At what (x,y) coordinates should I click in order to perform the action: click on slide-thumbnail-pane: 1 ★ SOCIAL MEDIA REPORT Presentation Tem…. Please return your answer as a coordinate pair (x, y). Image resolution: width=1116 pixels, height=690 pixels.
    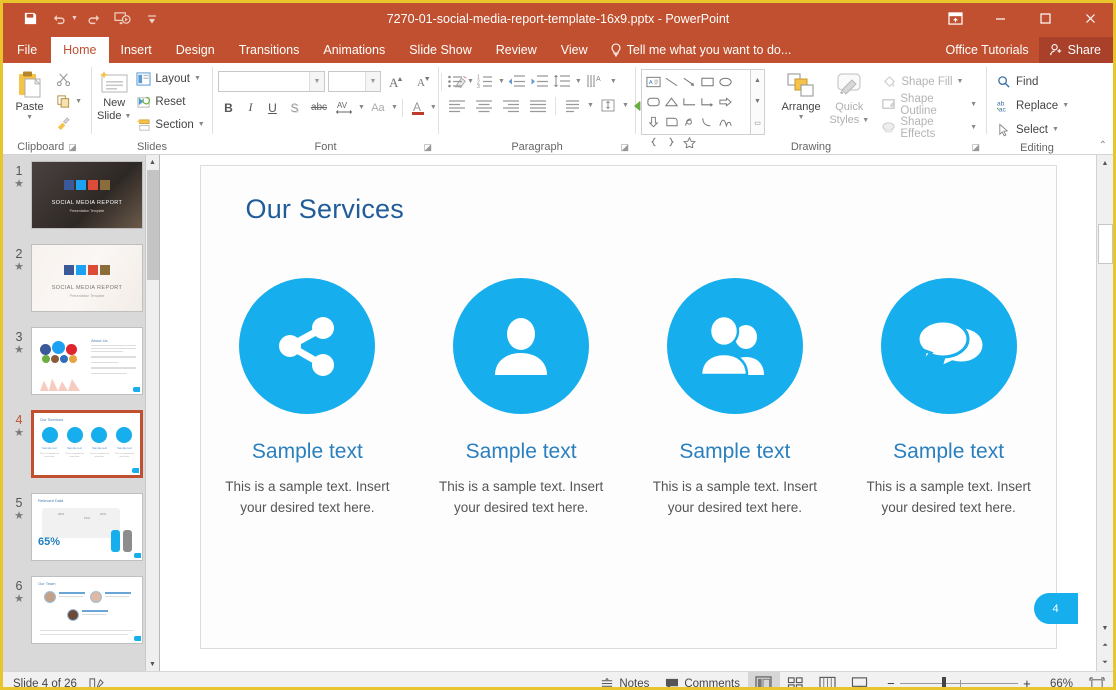
    Looking at the image, I should click on (81, 413).